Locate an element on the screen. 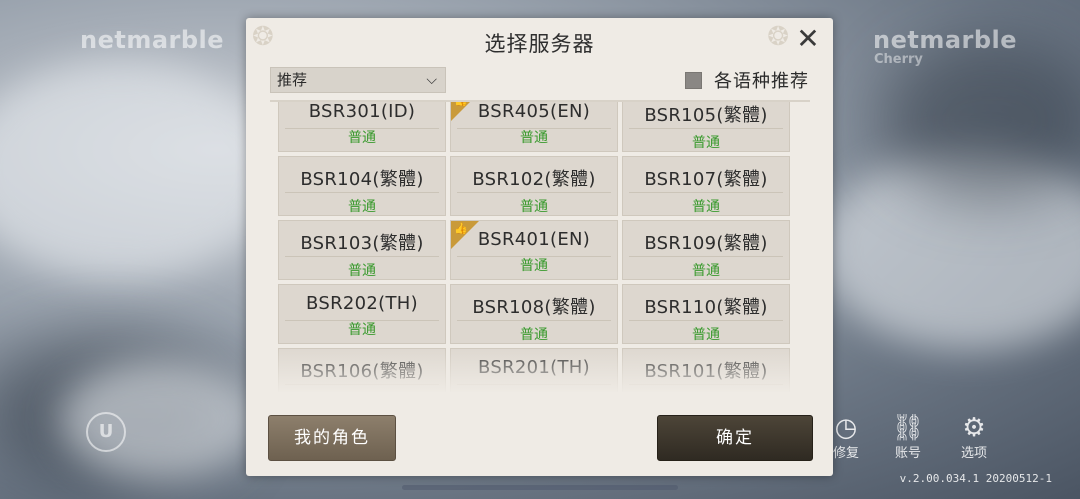 Image resolution: width=1080 pixels, height=499 pixels. server-name: BSR201(TH) is located at coordinates (534, 367).